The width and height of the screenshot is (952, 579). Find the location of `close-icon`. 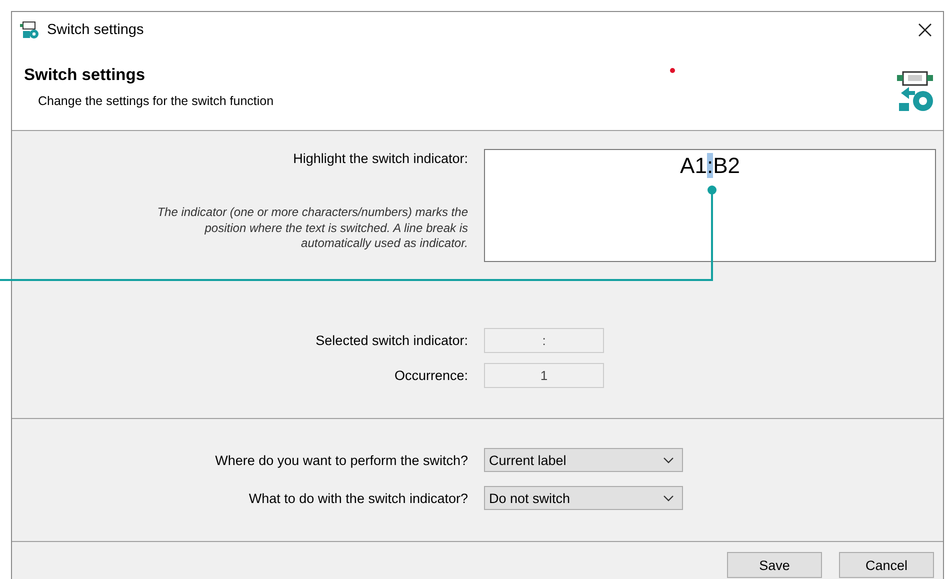

close-icon is located at coordinates (925, 30).